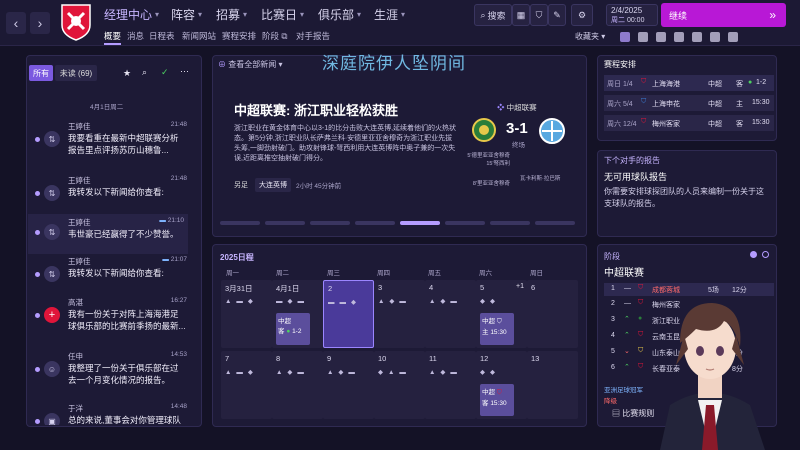 This screenshot has height=450, width=800. Describe the element at coordinates (679, 37) in the screenshot. I see `people-icon` at that location.